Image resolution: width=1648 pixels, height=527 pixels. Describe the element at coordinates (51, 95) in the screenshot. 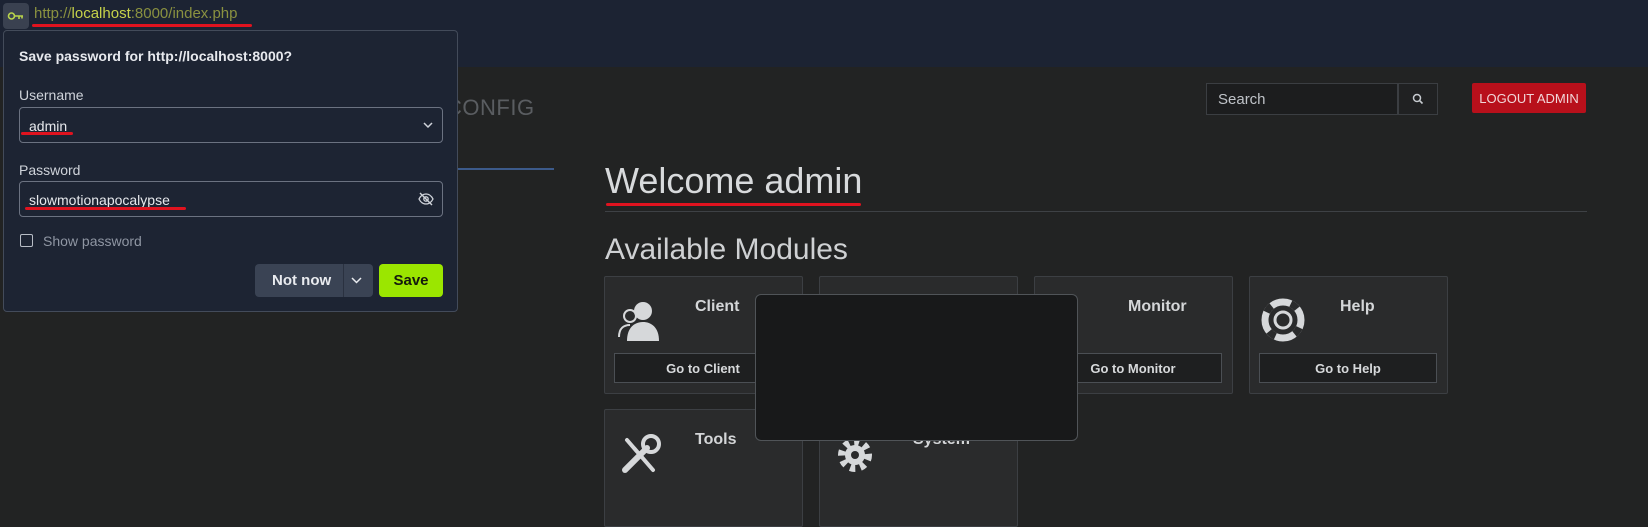

I see `username-label: Username` at that location.